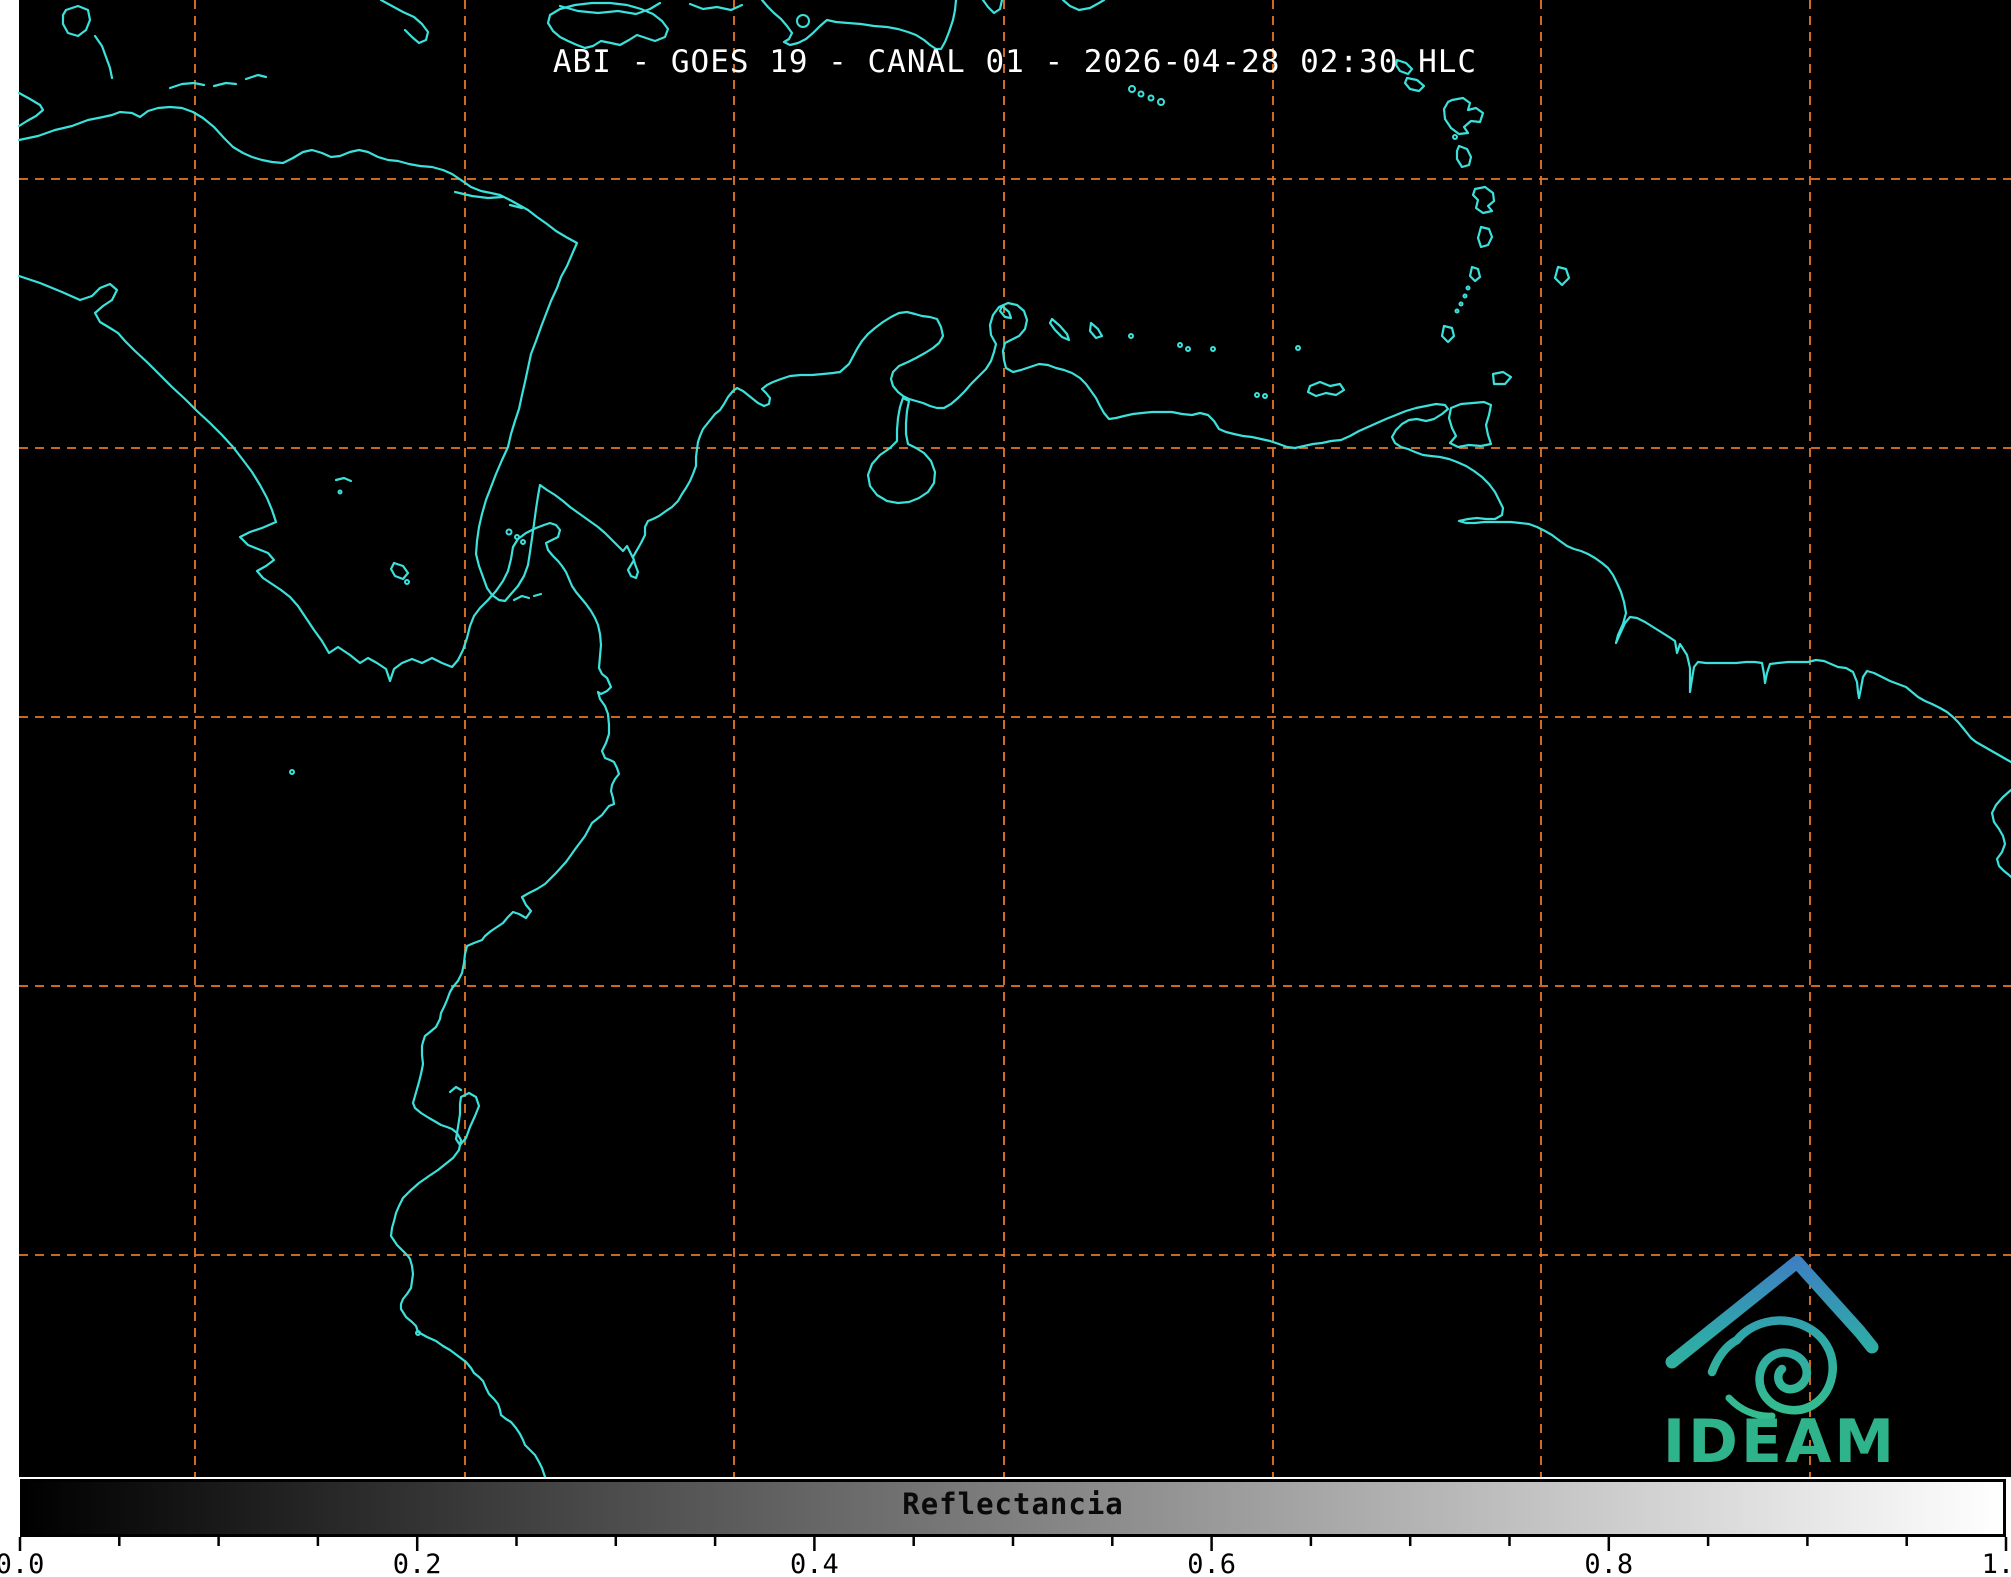  I want to click on colorbar-tick-label: 1.0, so click(1996, 1563).